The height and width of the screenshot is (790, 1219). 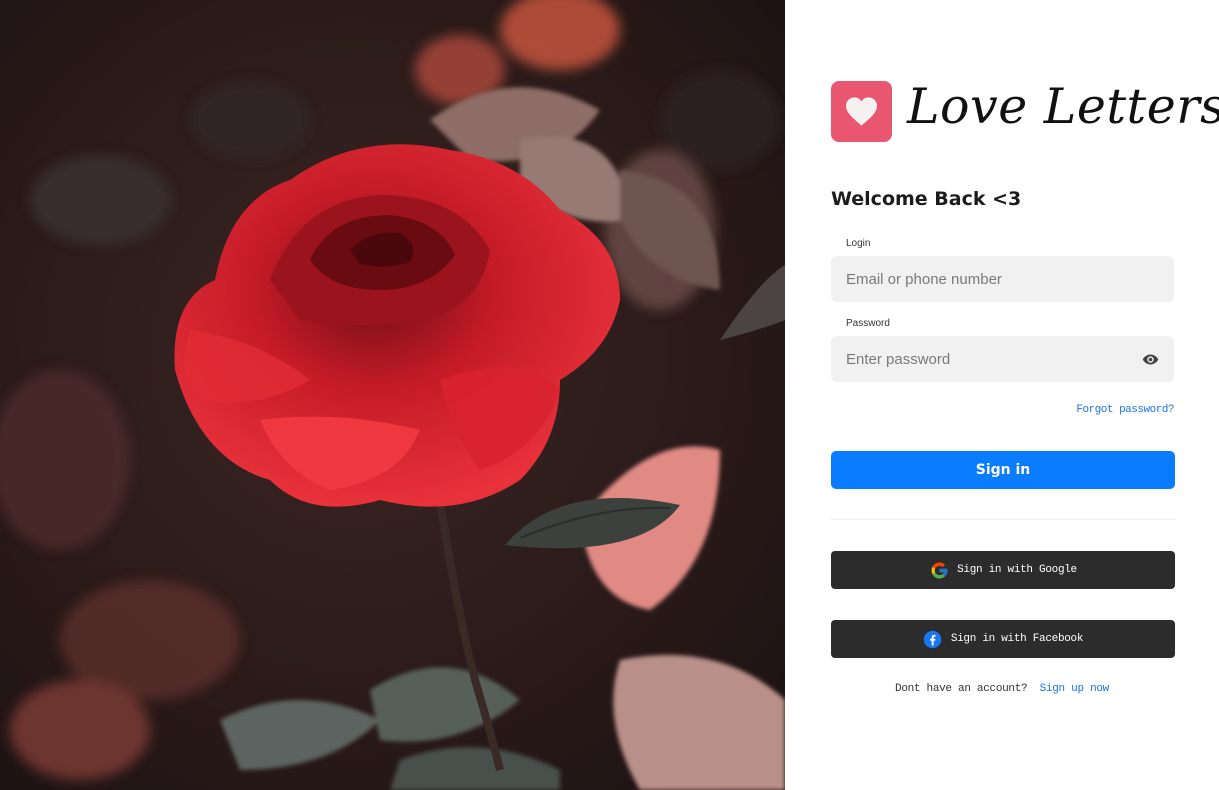 I want to click on facebook-sign-in-label: Sign in with Facebook, so click(x=1017, y=639).